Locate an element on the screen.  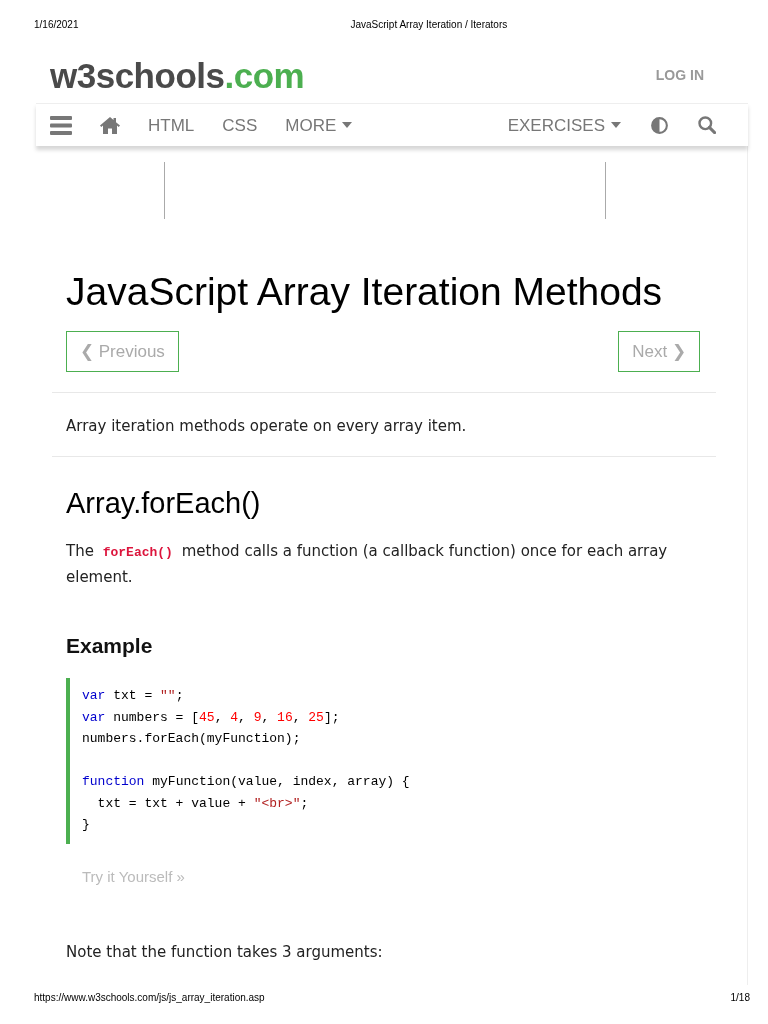
code-line: function myFunction(value, index, array) { is located at coordinates (246, 782).